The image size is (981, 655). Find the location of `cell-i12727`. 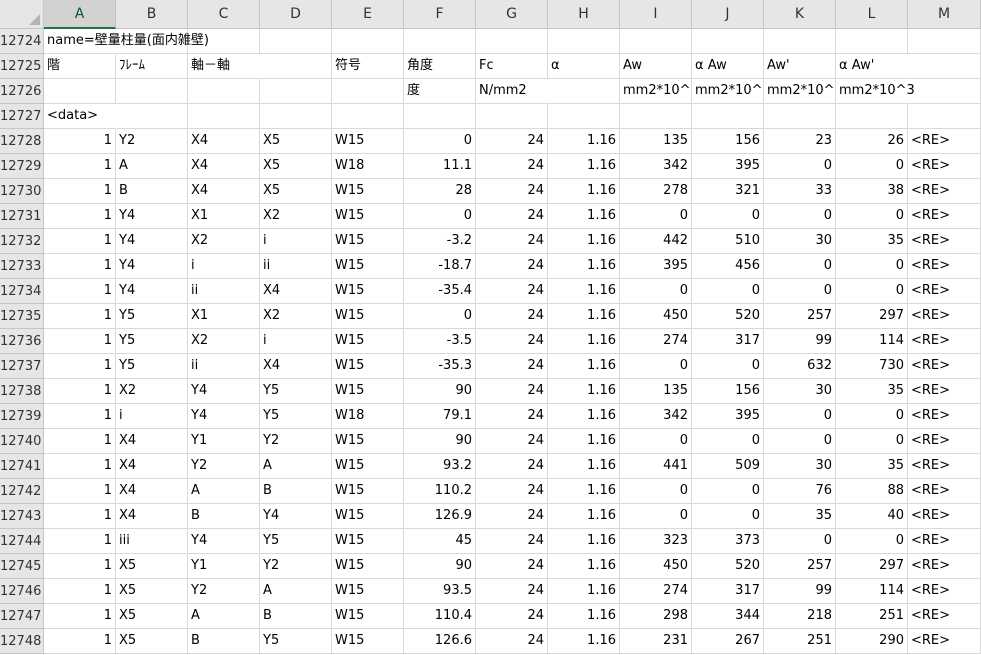

cell-i12727 is located at coordinates (656, 116).